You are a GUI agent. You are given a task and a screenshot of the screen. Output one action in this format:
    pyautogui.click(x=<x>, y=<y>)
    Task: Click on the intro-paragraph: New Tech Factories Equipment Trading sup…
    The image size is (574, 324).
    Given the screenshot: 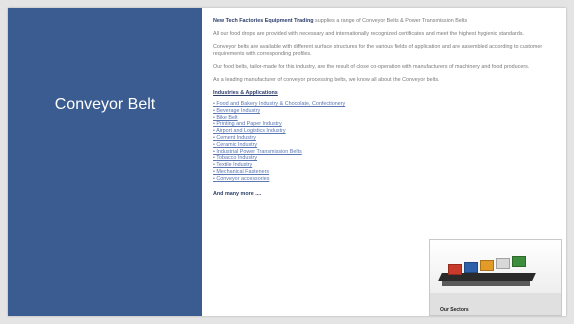 What is the action you would take?
    pyautogui.click(x=385, y=21)
    